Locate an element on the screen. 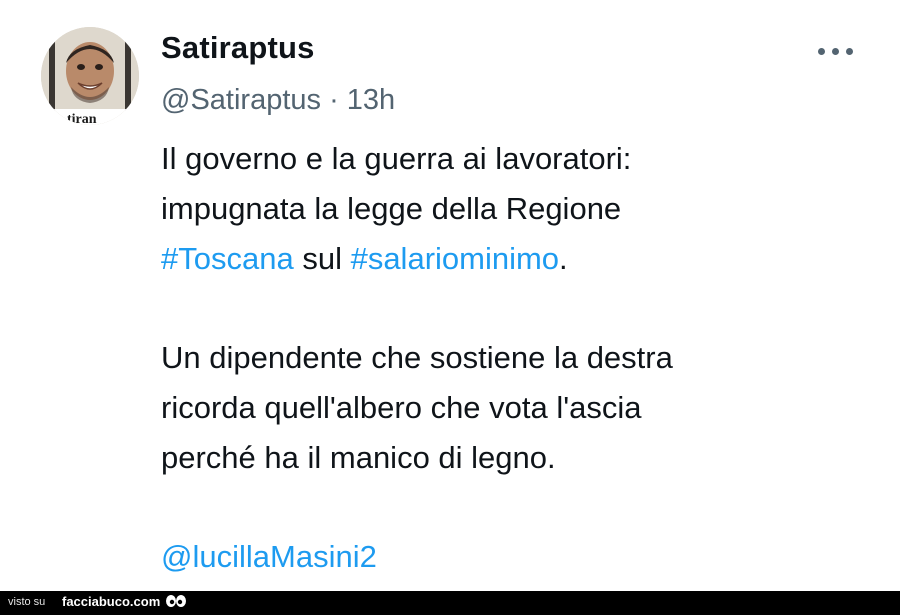 This screenshot has width=900, height=615. tweet-text-fragment: . is located at coordinates (563, 258).